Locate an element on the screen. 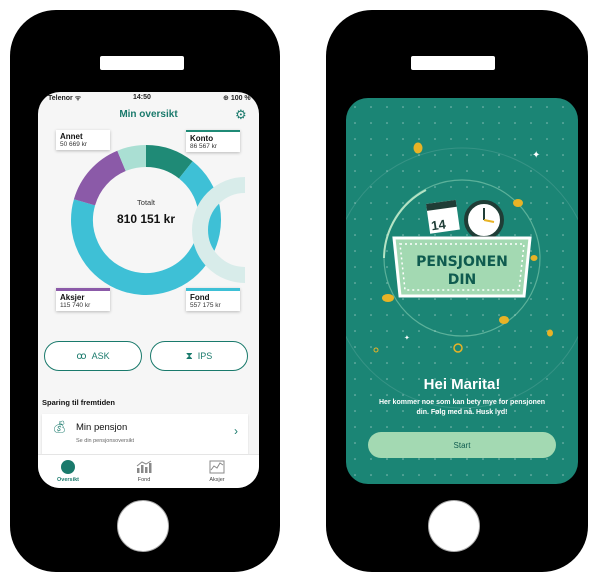 Image resolution: width=599 pixels, height=572 pixels. total-label: Totalt is located at coordinates (146, 202).